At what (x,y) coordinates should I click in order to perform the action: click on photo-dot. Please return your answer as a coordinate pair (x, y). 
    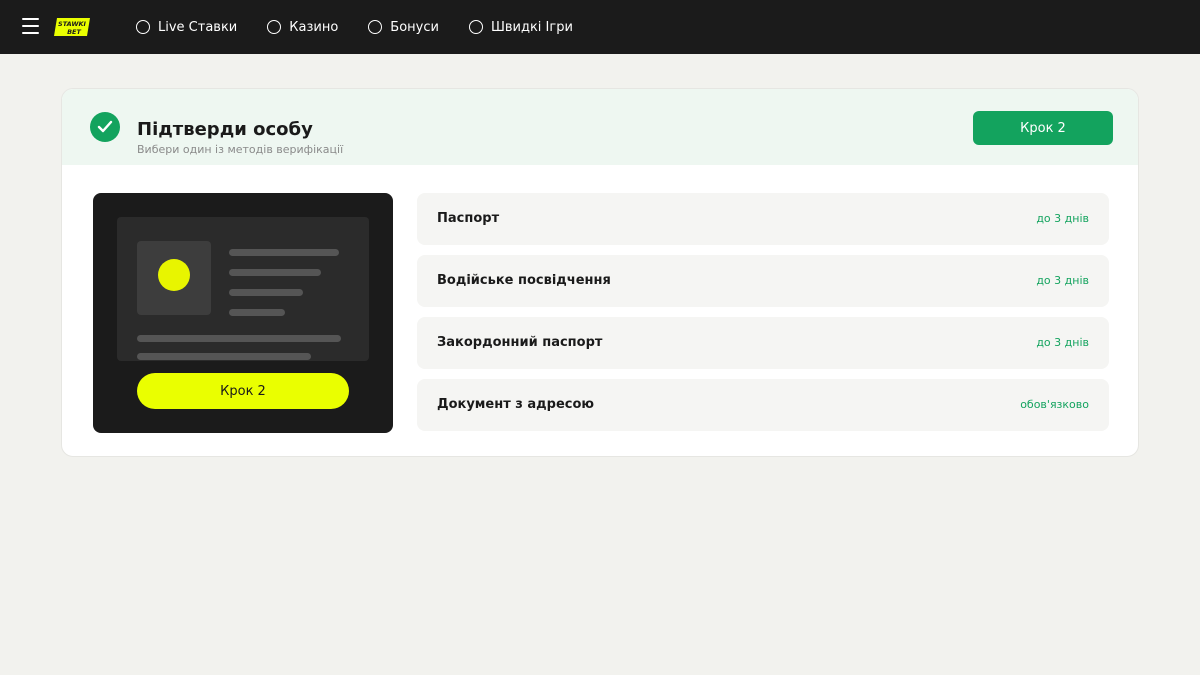
    Looking at the image, I should click on (174, 275).